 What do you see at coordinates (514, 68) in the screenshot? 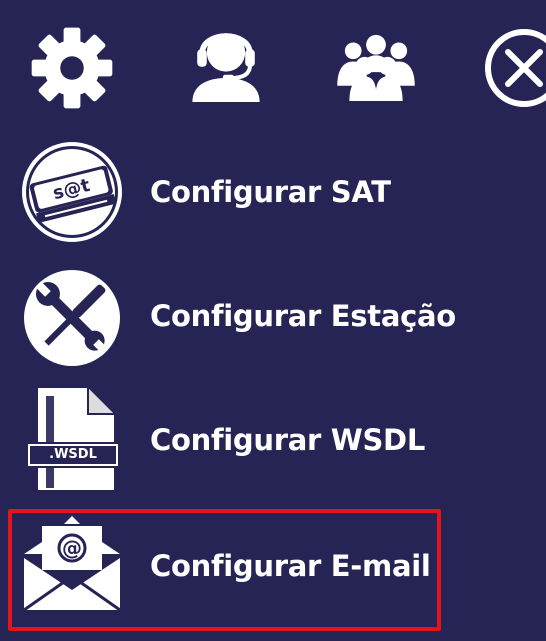
I see `close-icon` at bounding box center [514, 68].